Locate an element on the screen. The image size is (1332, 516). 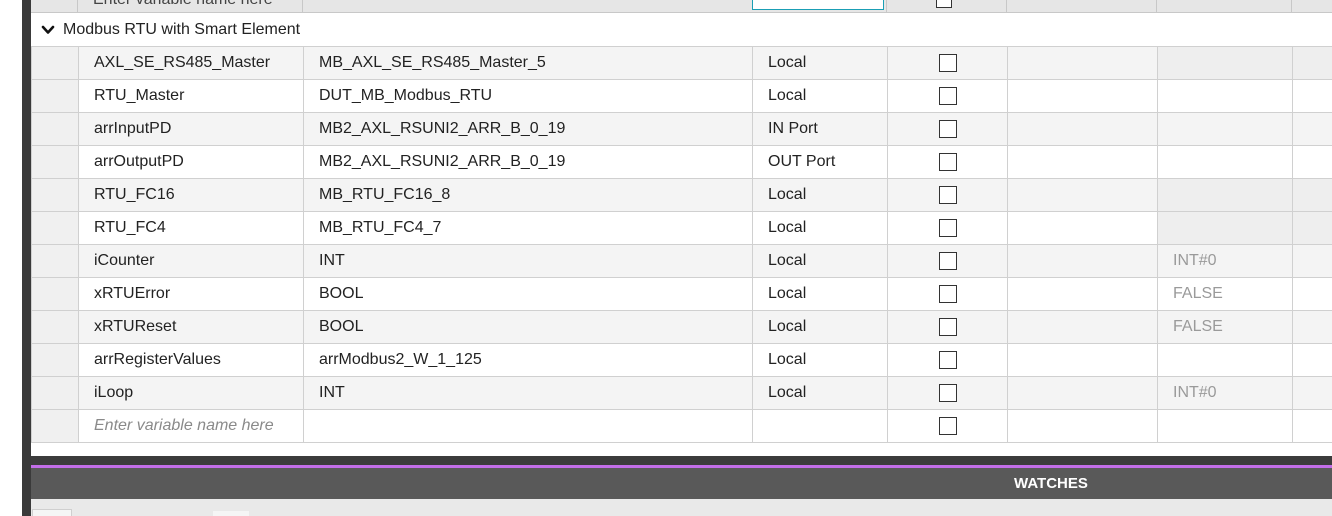
usage-cell: IN Port is located at coordinates (820, 129).